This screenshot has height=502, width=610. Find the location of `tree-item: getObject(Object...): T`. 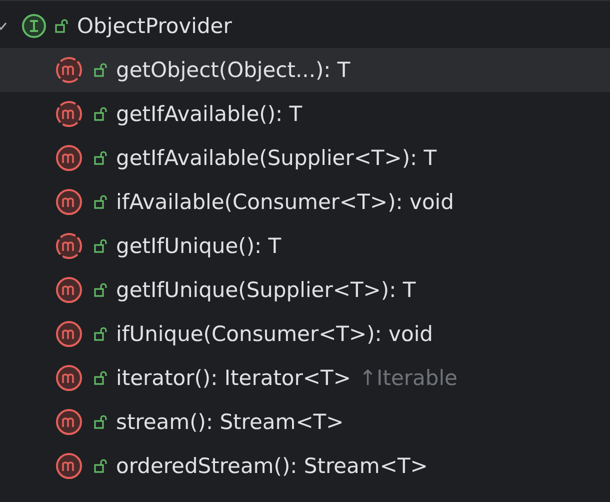

tree-item: getObject(Object...): T is located at coordinates (305, 70).